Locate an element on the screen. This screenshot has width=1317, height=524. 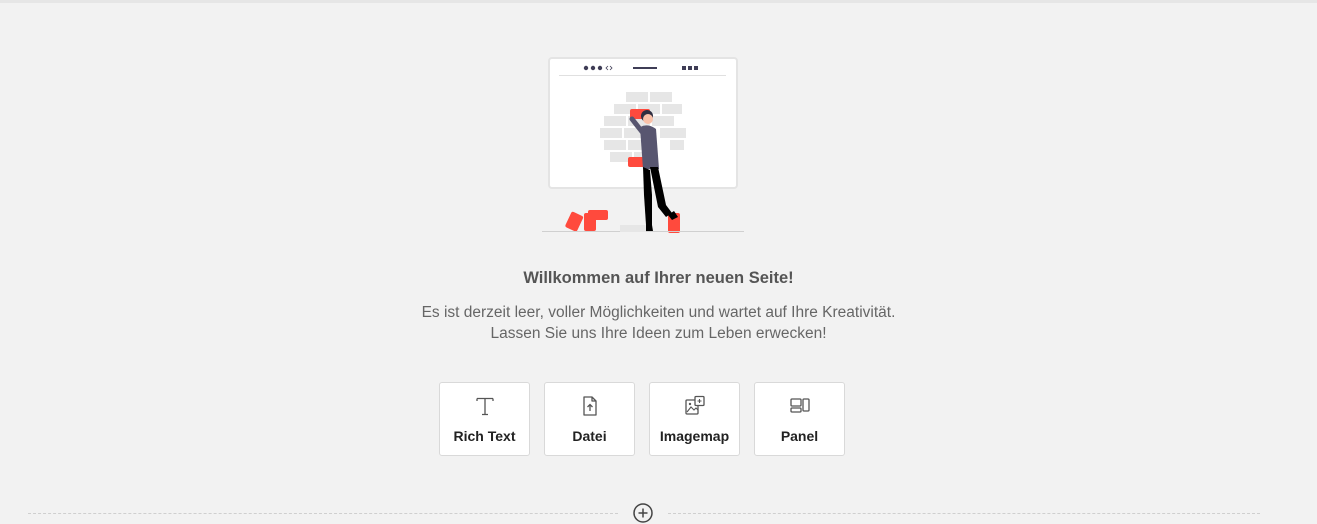
builder-illustration is located at coordinates (643, 145).